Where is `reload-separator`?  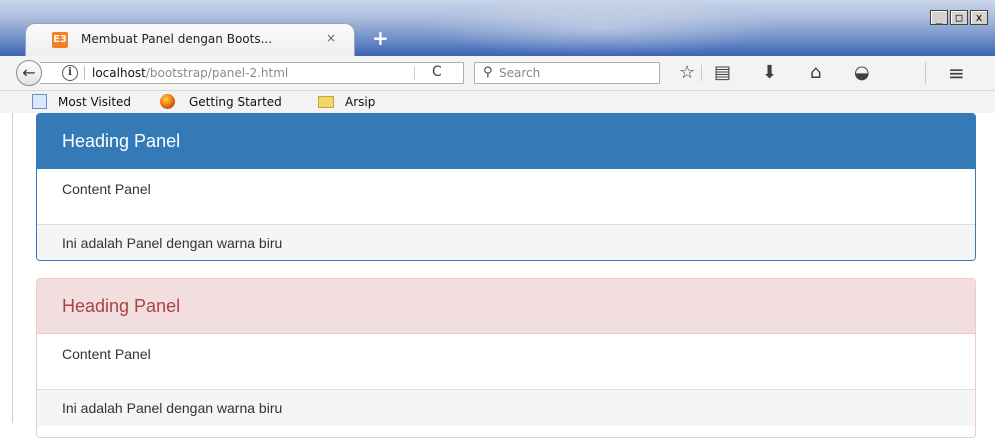
reload-separator is located at coordinates (414, 73).